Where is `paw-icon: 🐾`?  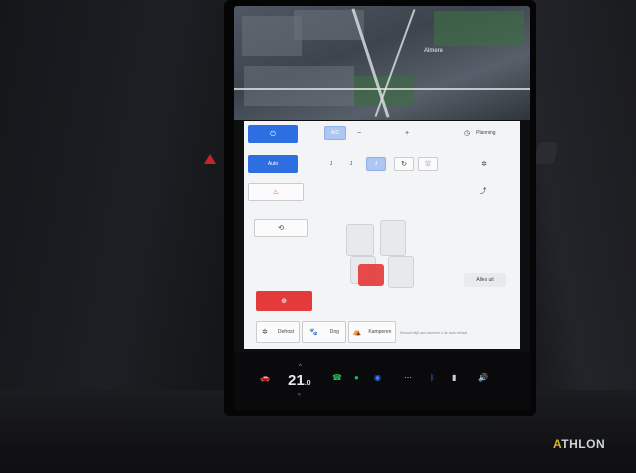
paw-icon: 🐾 is located at coordinates (313, 332).